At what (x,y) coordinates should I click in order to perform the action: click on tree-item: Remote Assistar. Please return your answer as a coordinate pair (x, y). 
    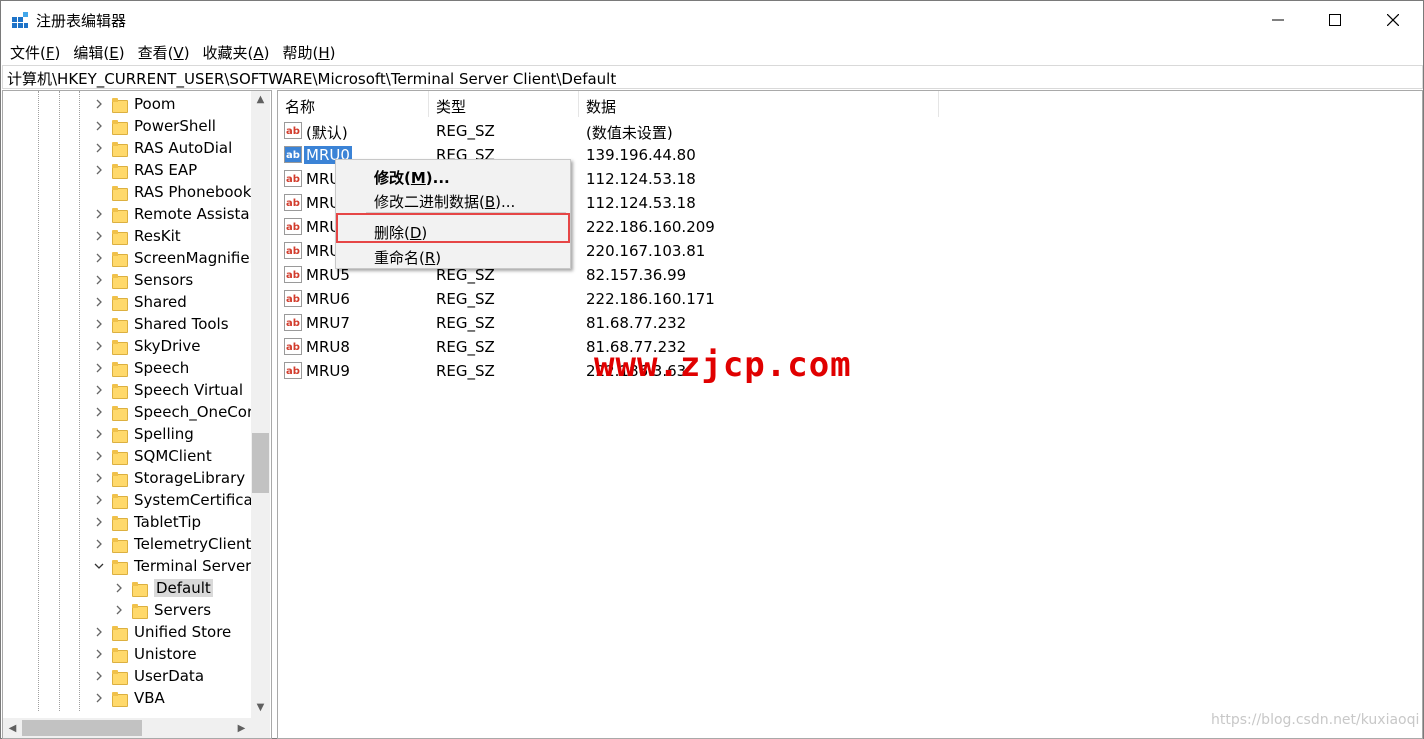
    Looking at the image, I should click on (174, 214).